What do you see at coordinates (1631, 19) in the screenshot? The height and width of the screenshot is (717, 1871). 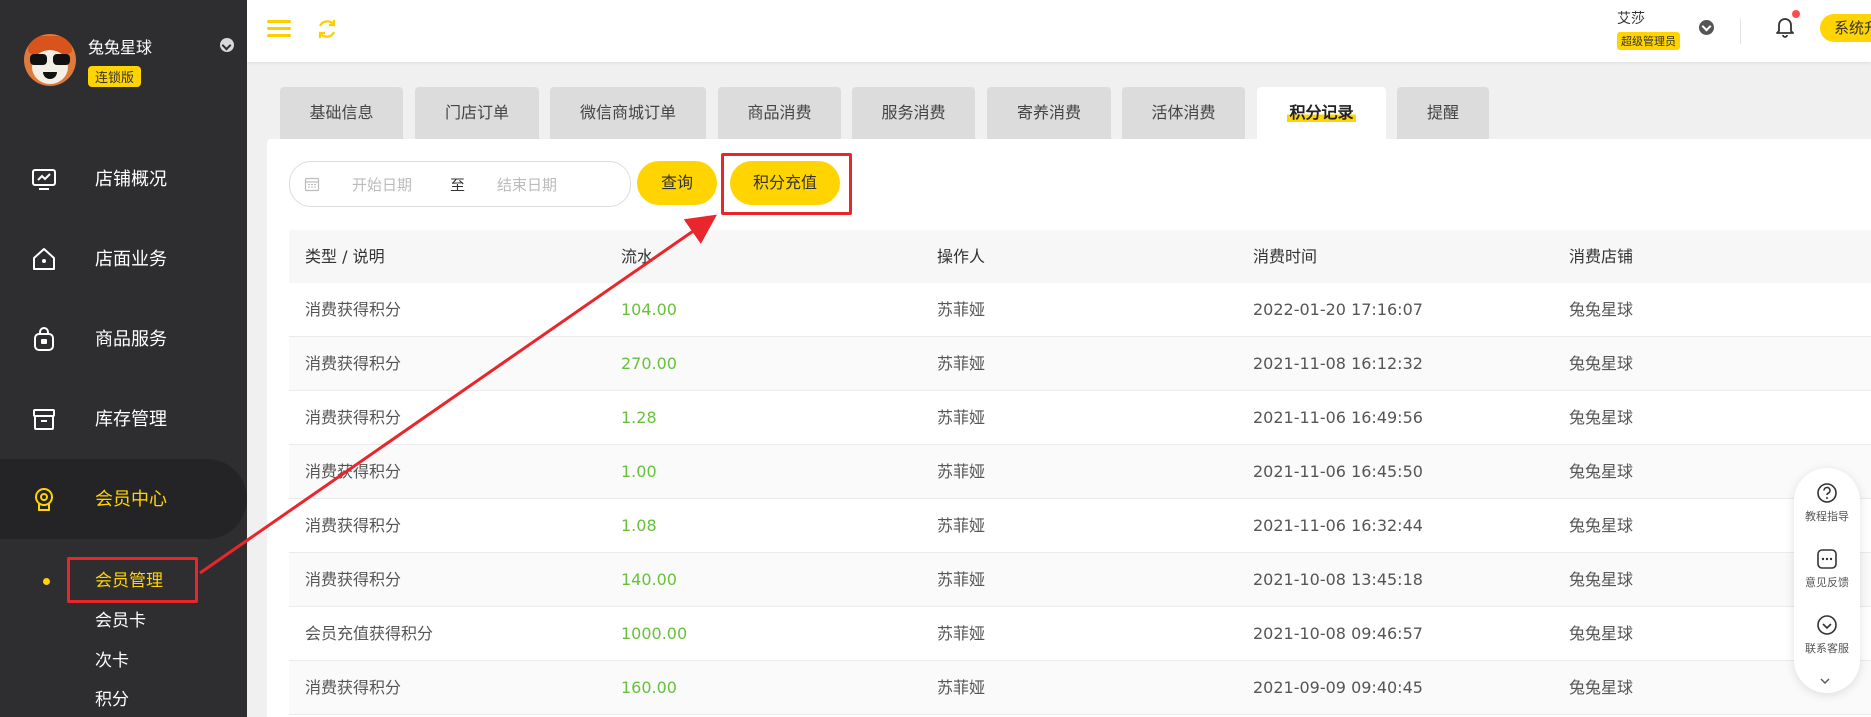 I see `user-name: 艾莎` at bounding box center [1631, 19].